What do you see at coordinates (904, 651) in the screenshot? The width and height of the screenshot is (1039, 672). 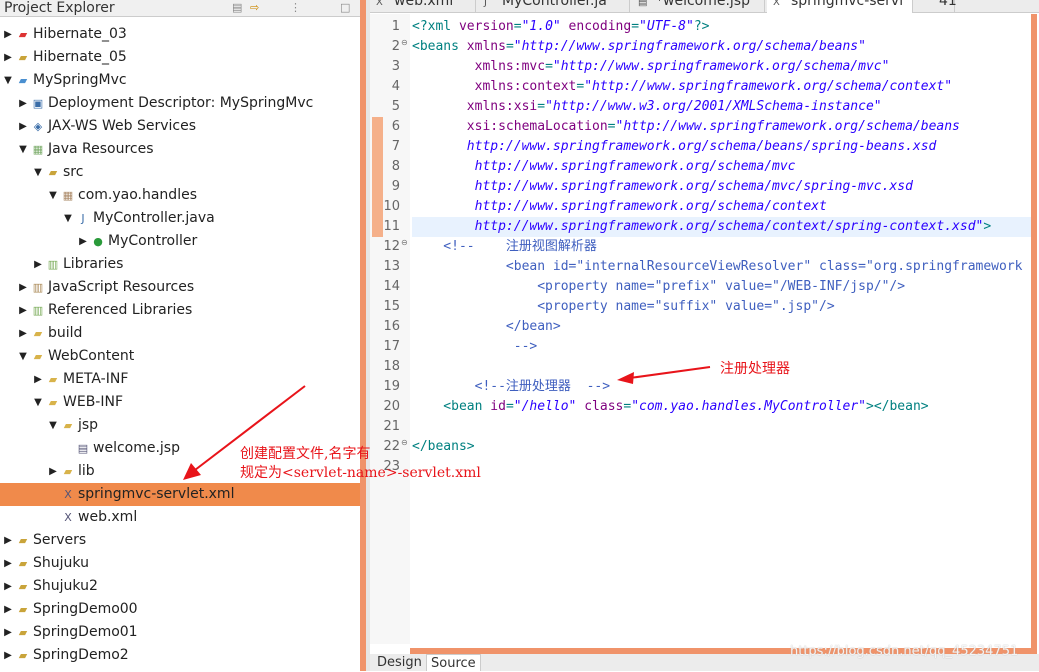 I see `watermark: https://blog.csdn.net/qq_45234751` at bounding box center [904, 651].